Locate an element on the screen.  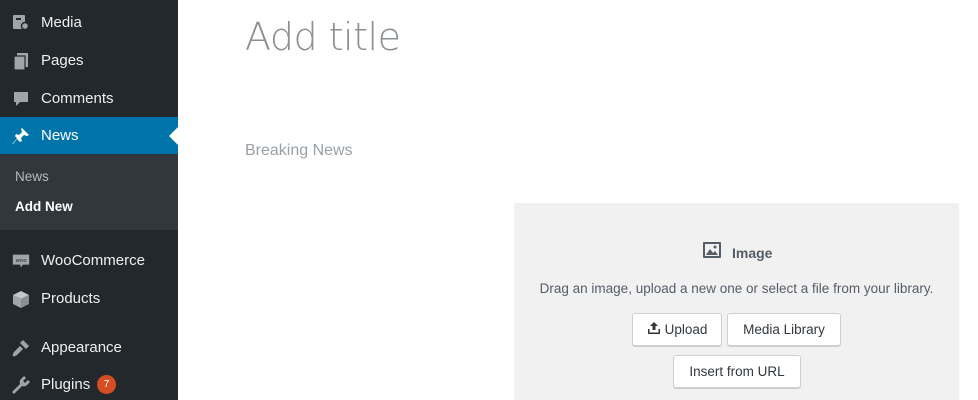
appearance-icon is located at coordinates (21, 348).